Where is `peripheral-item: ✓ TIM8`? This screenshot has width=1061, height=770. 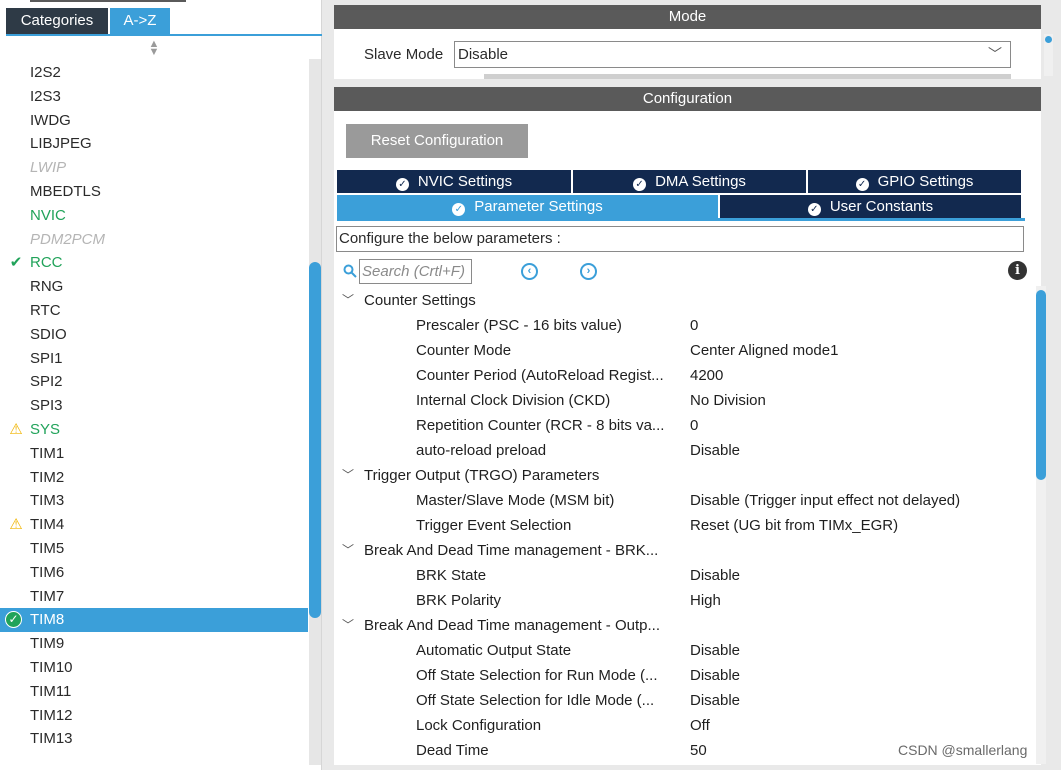 peripheral-item: ✓ TIM8 is located at coordinates (154, 620).